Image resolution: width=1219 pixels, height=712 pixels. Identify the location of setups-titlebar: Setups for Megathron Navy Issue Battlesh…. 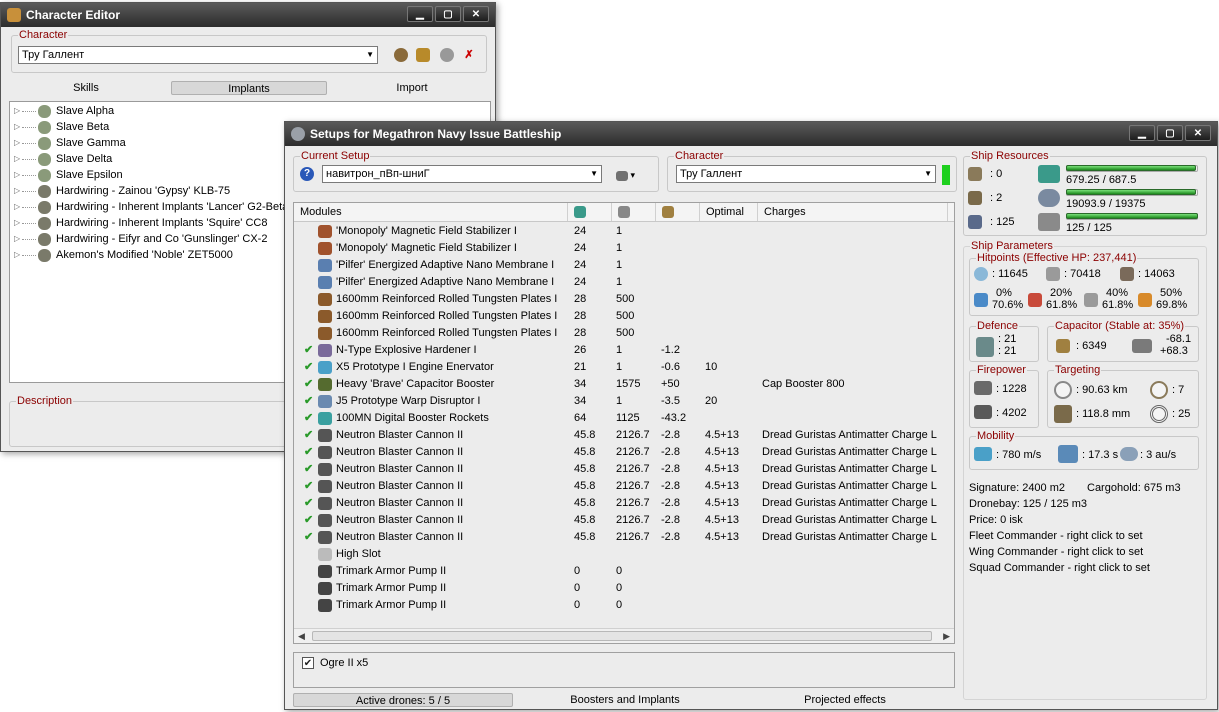
(751, 134).